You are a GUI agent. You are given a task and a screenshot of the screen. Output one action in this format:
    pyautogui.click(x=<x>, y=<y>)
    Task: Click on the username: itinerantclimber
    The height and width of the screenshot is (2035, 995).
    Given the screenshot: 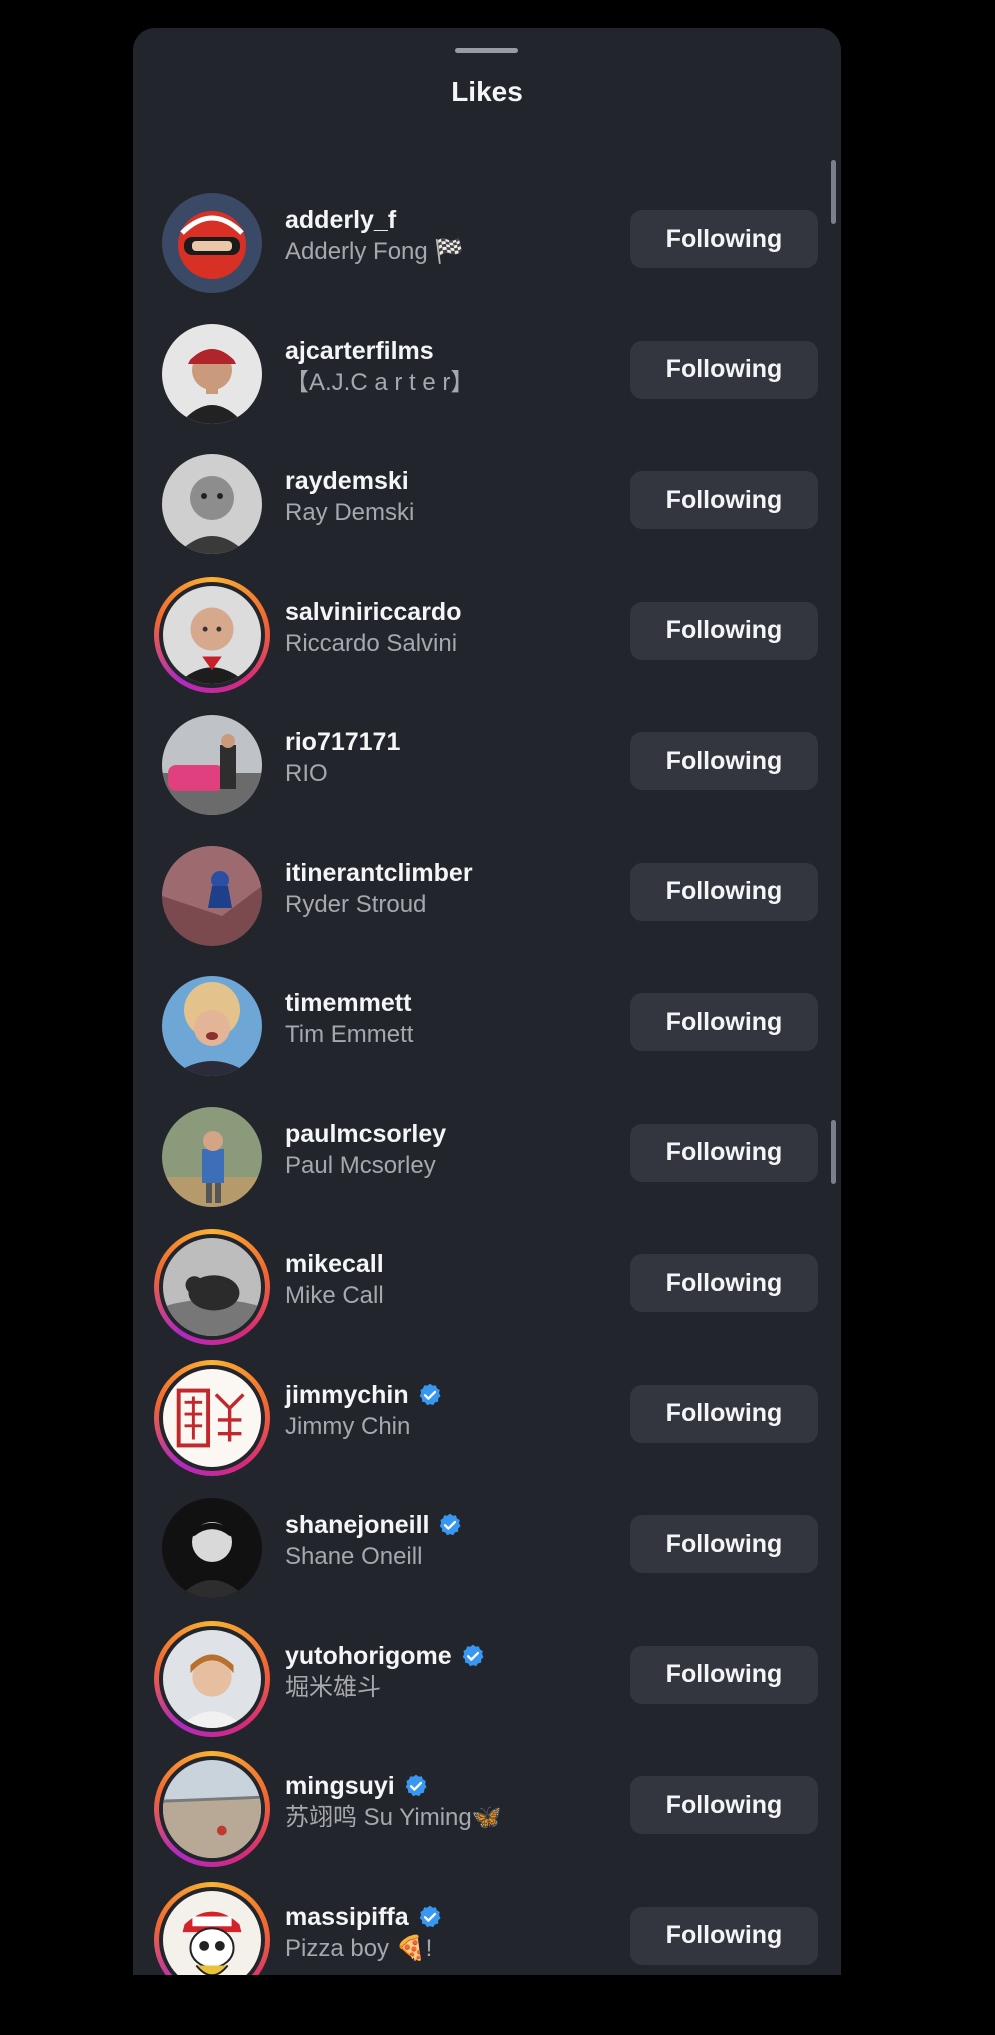 What is the action you would take?
    pyautogui.click(x=450, y=873)
    